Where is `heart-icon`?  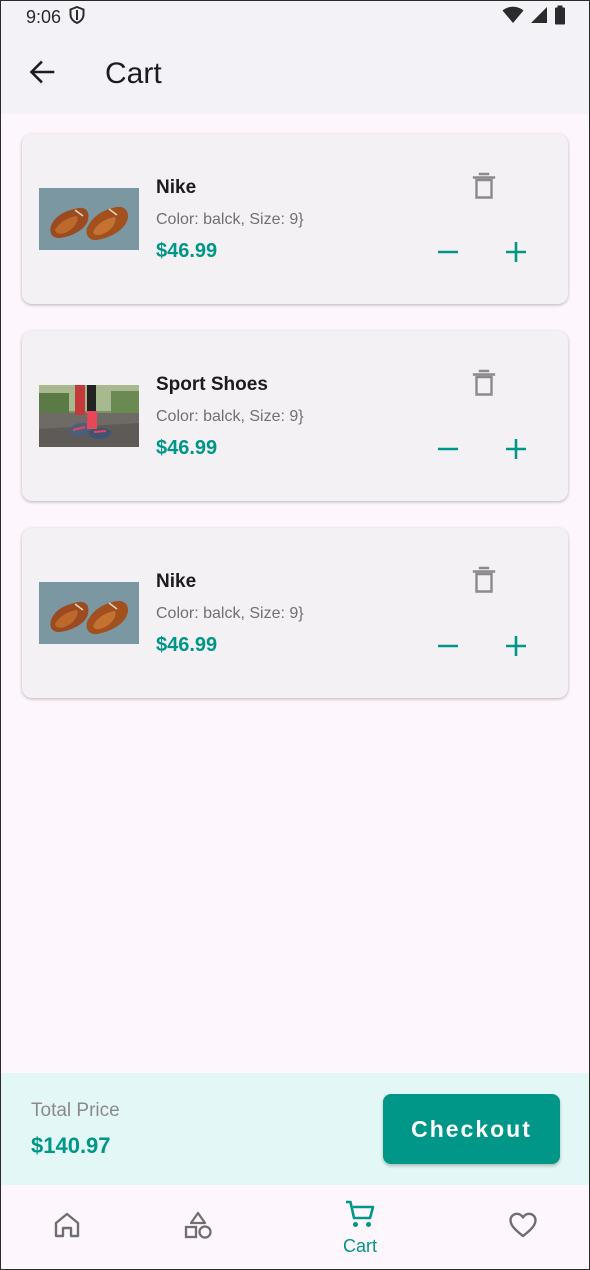 heart-icon is located at coordinates (523, 1227).